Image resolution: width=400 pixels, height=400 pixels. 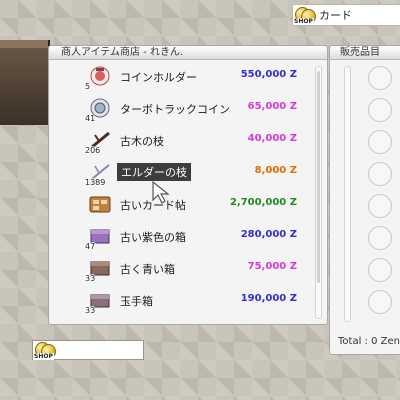 I want to click on wooden-structure, so click(x=25, y=82).